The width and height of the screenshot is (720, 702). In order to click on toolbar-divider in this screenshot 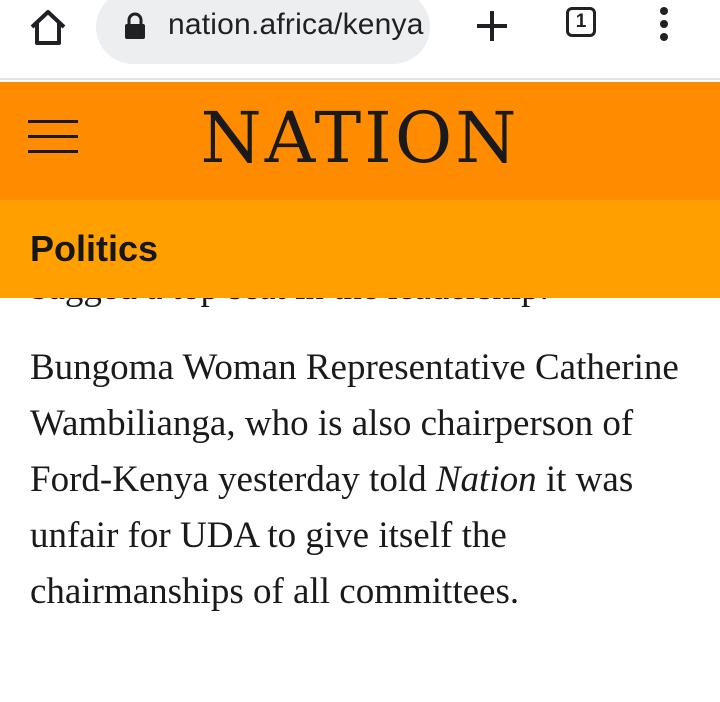, I will do `click(360, 79)`.